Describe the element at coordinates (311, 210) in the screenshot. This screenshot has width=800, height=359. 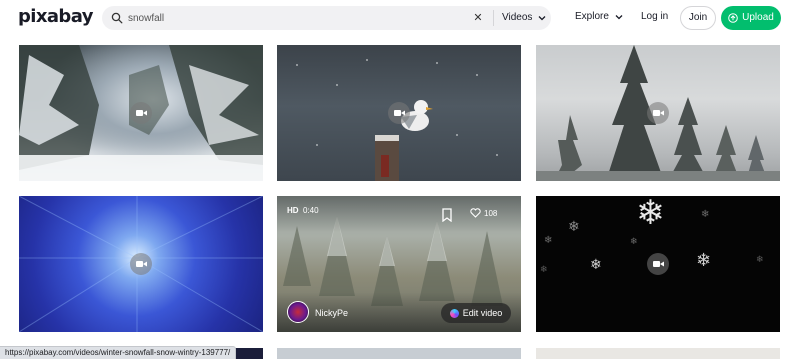
I see `video-duration: 0:40` at that location.